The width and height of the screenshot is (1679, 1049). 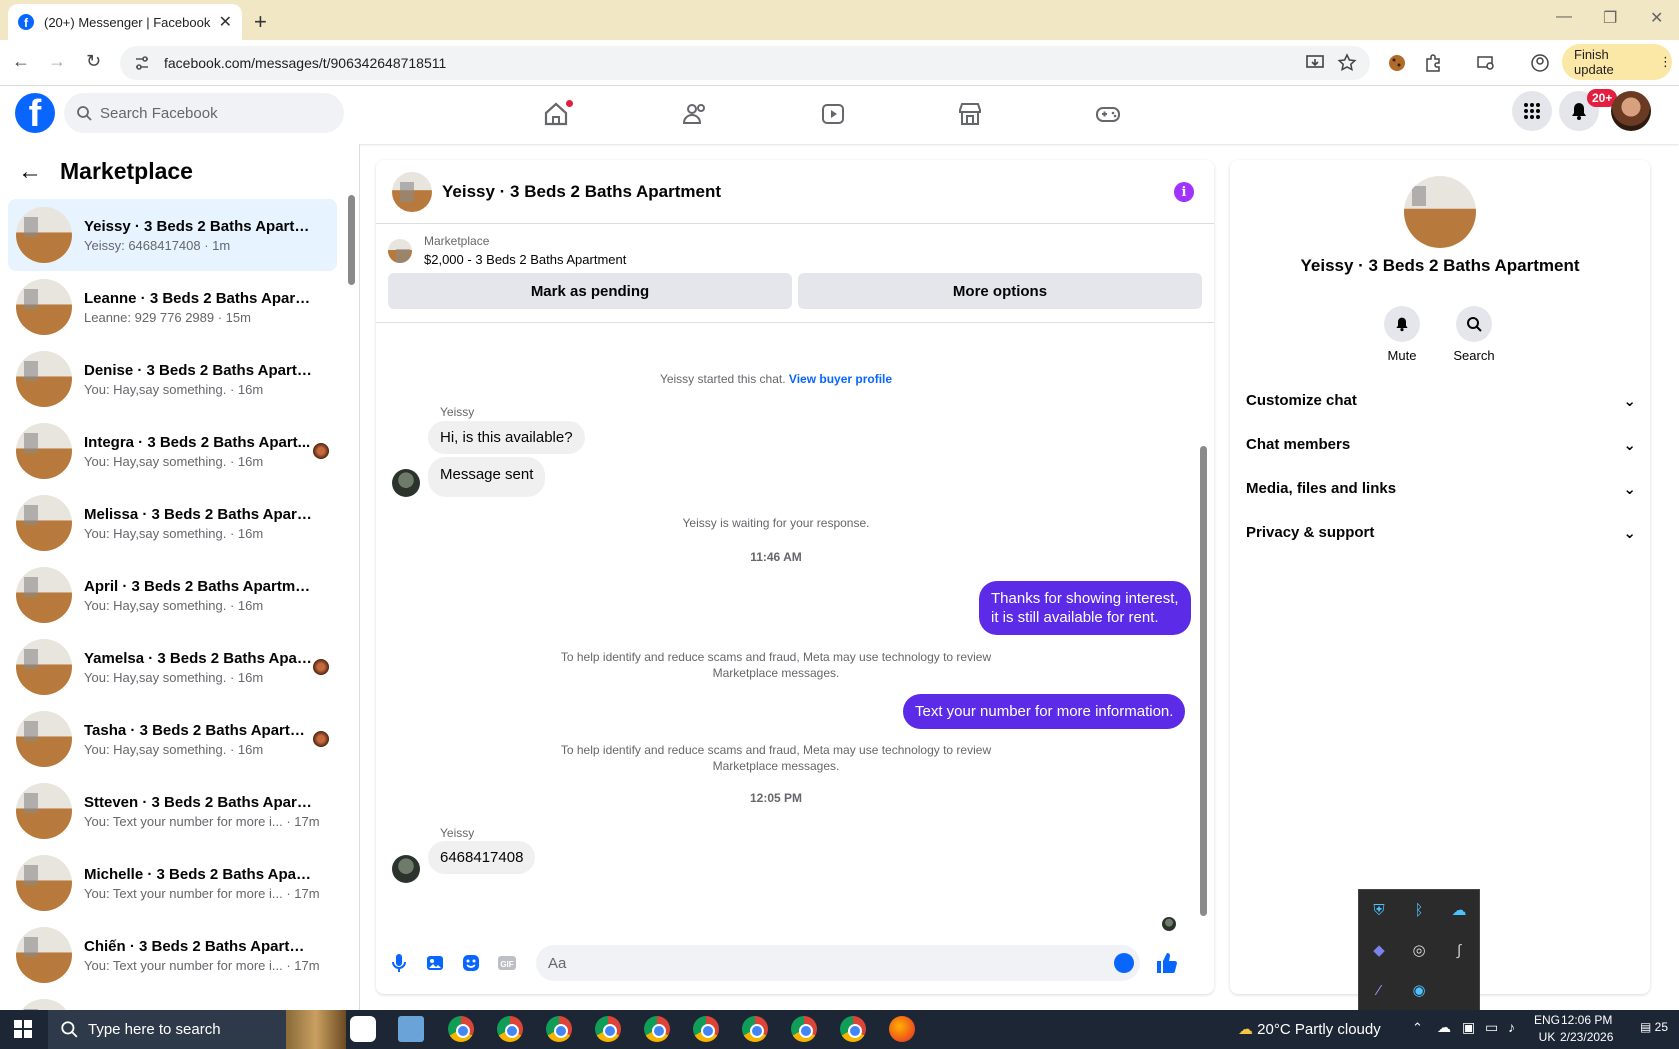 I want to click on accordion-privacy-support: Privacy & support ⌄, so click(x=1441, y=533).